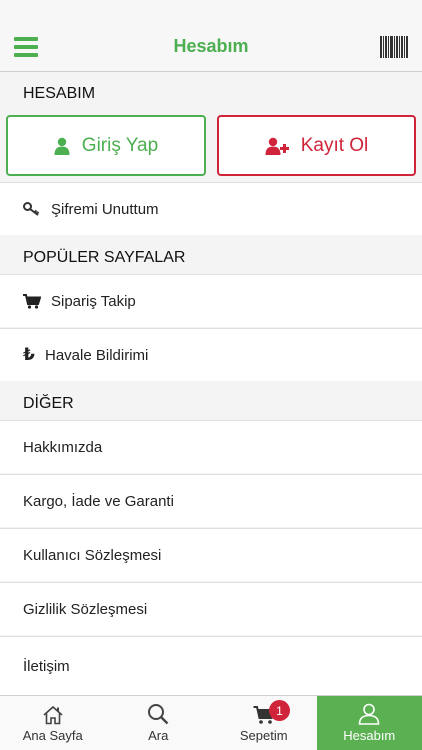 This screenshot has height=750, width=422. What do you see at coordinates (277, 146) in the screenshot?
I see `add-user-icon` at bounding box center [277, 146].